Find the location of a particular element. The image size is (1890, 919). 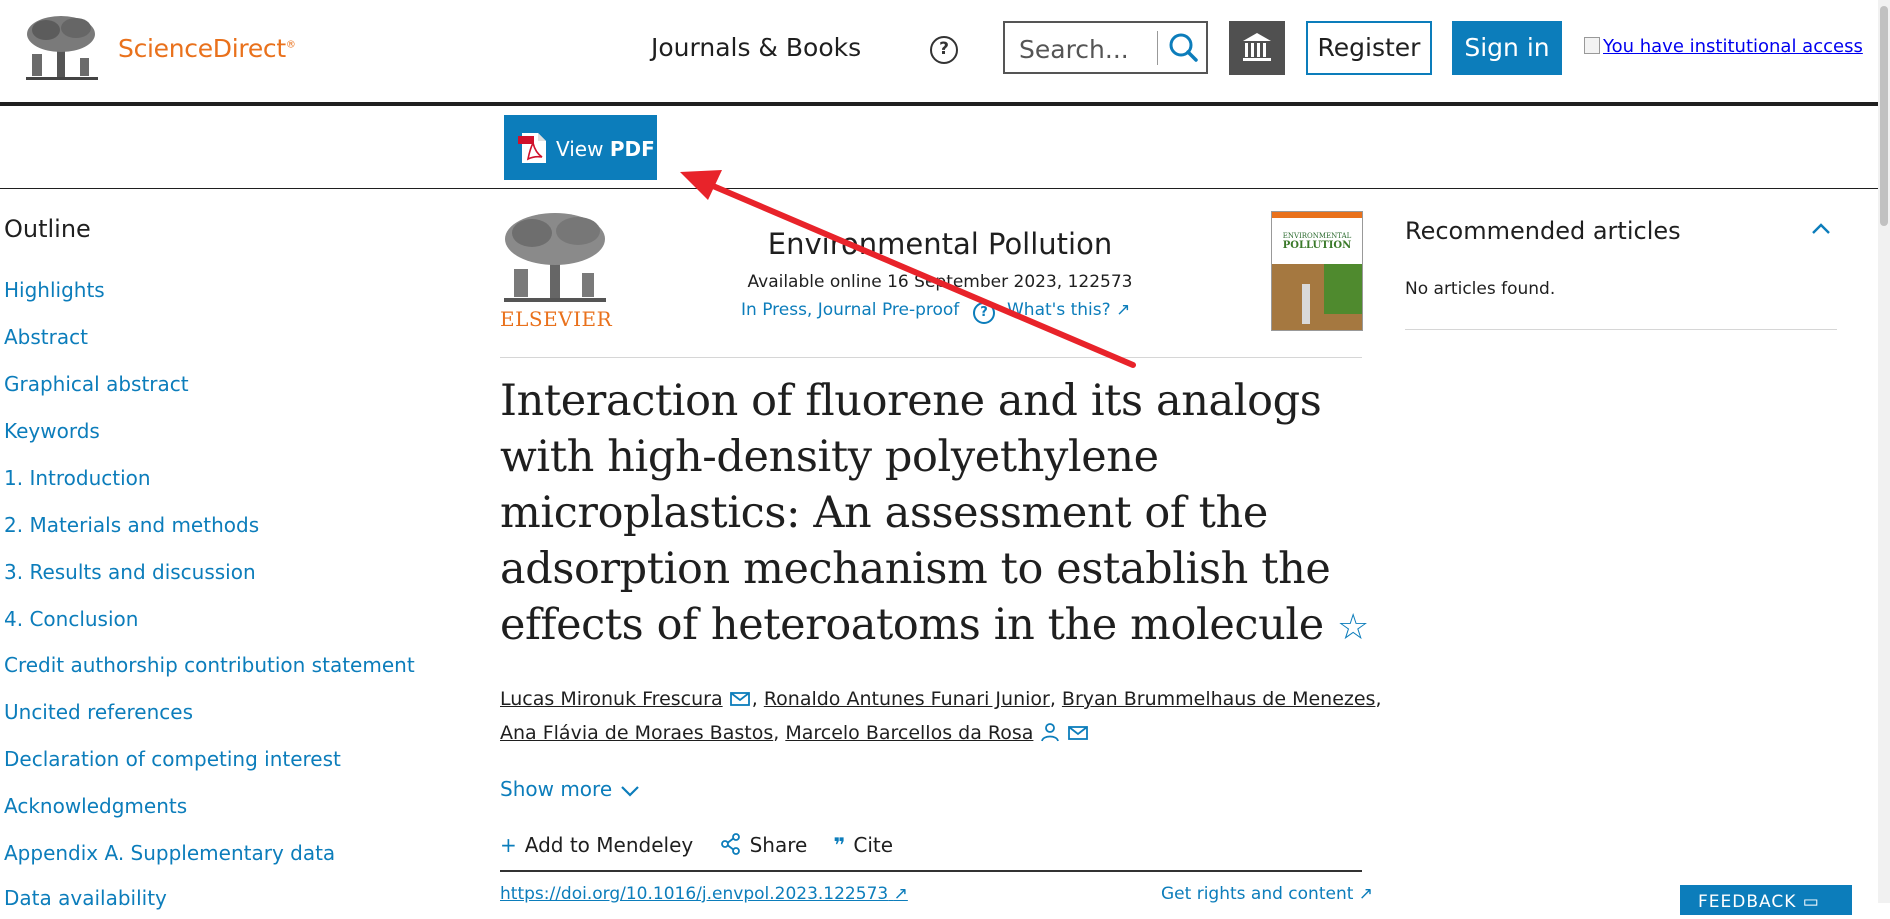

show-more-label: Show more is located at coordinates (556, 789).